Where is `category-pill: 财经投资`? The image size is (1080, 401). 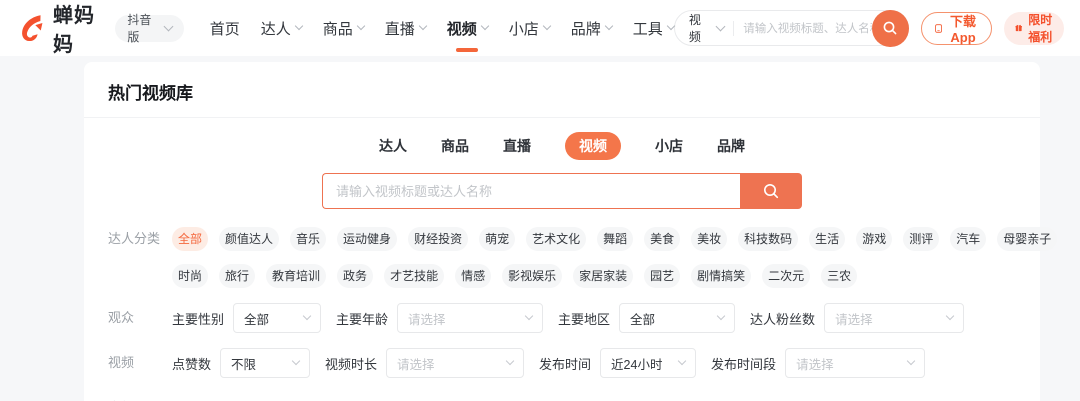
category-pill: 财经投资 is located at coordinates (438, 239).